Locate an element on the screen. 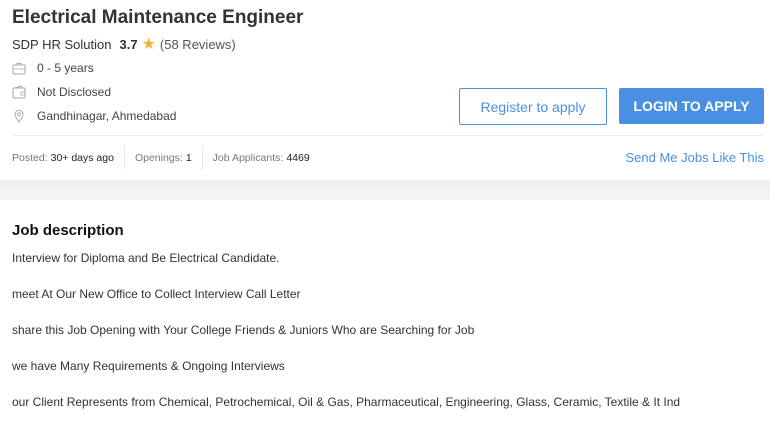  register-to-apply-button: Register to apply is located at coordinates (533, 106).